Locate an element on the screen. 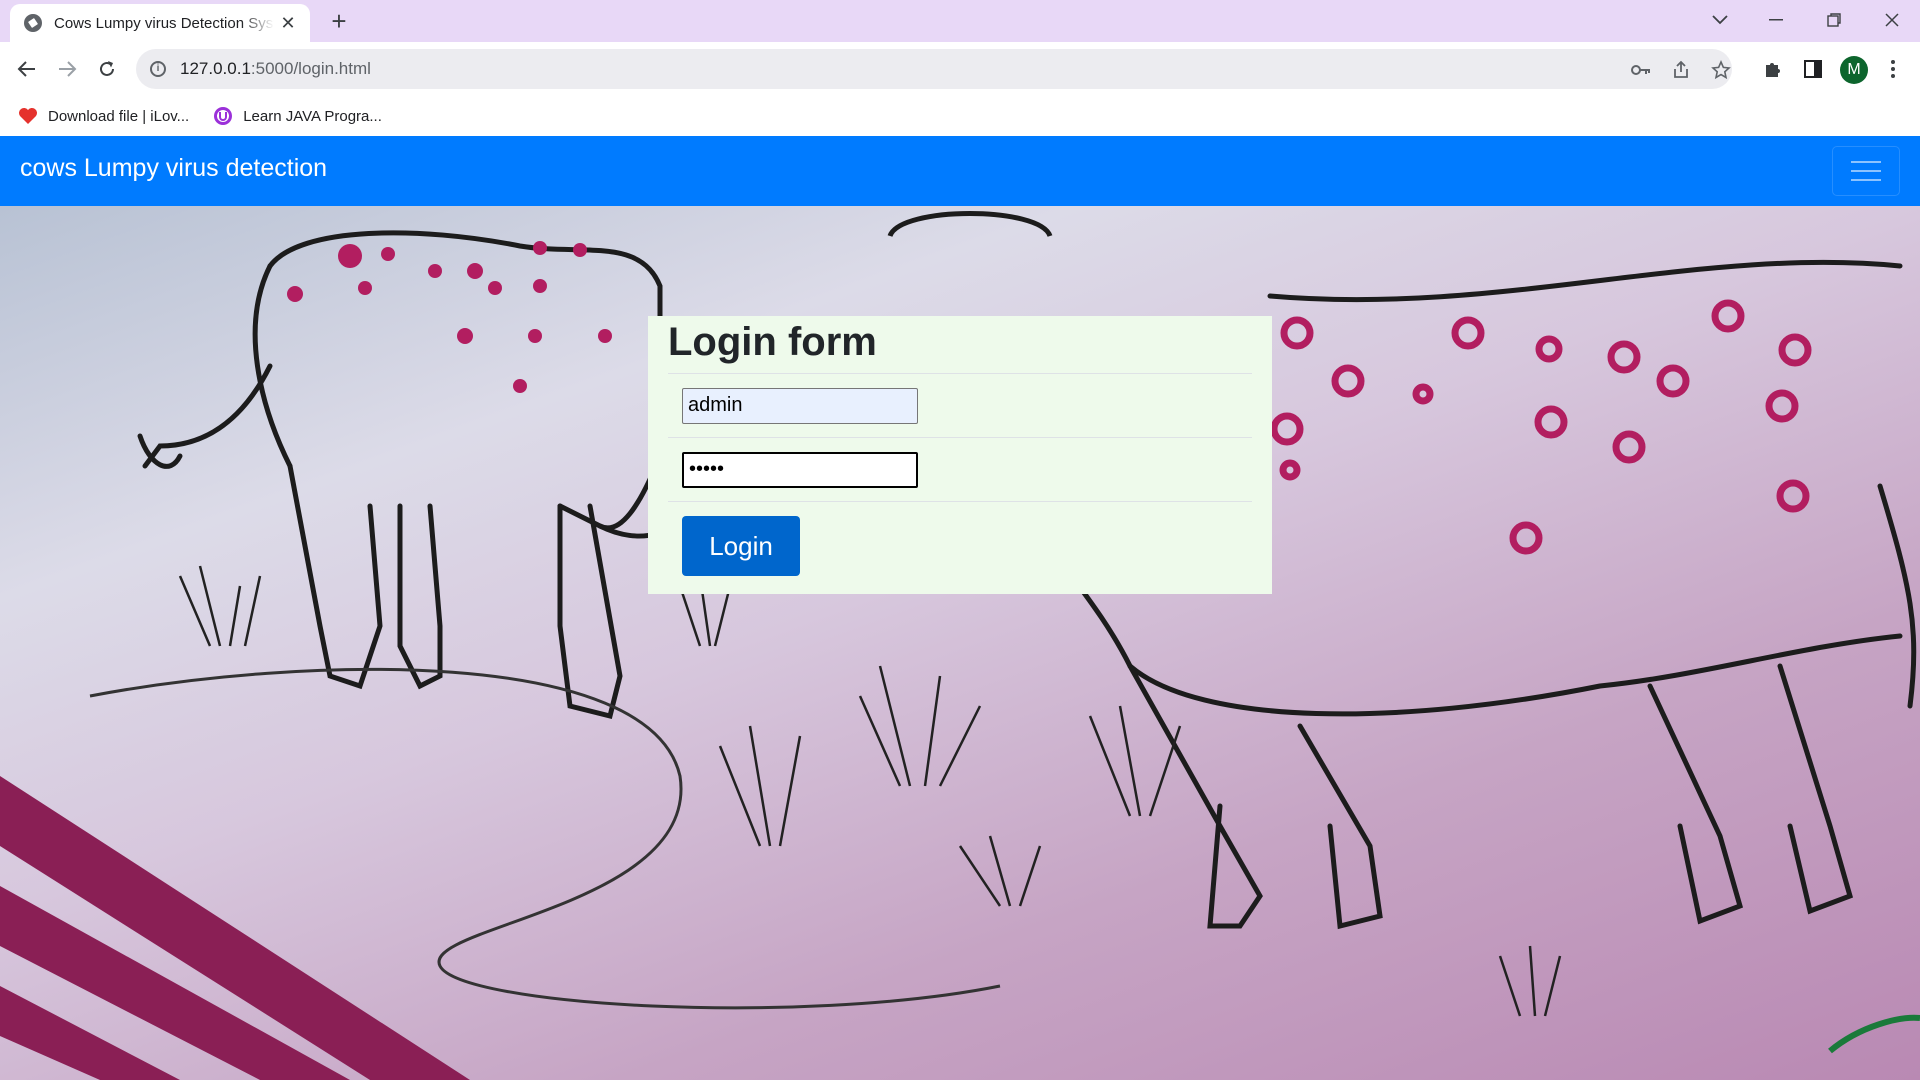 The image size is (1920, 1080). username-input is located at coordinates (800, 405).